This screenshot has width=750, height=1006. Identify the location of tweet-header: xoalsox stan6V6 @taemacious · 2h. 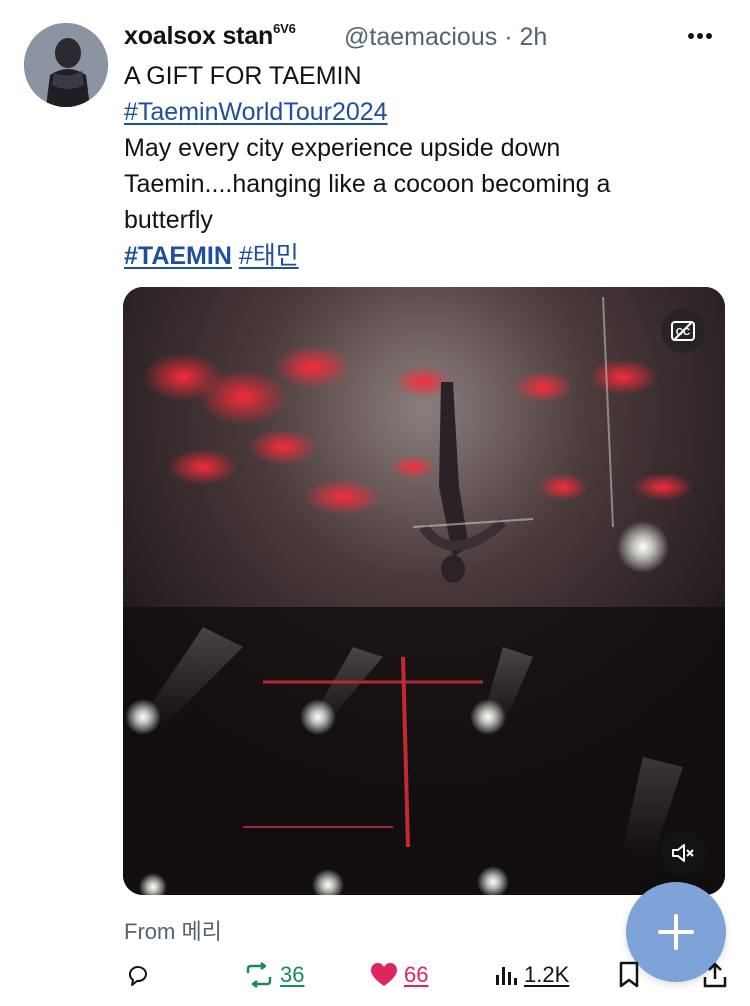
(427, 37).